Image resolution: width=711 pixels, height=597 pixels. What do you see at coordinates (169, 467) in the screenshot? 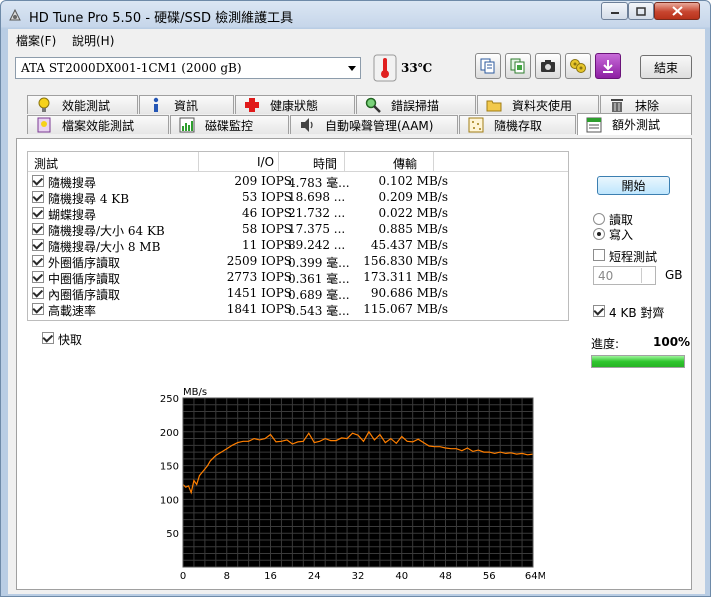
I see `y-tick-label: 150` at bounding box center [169, 467].